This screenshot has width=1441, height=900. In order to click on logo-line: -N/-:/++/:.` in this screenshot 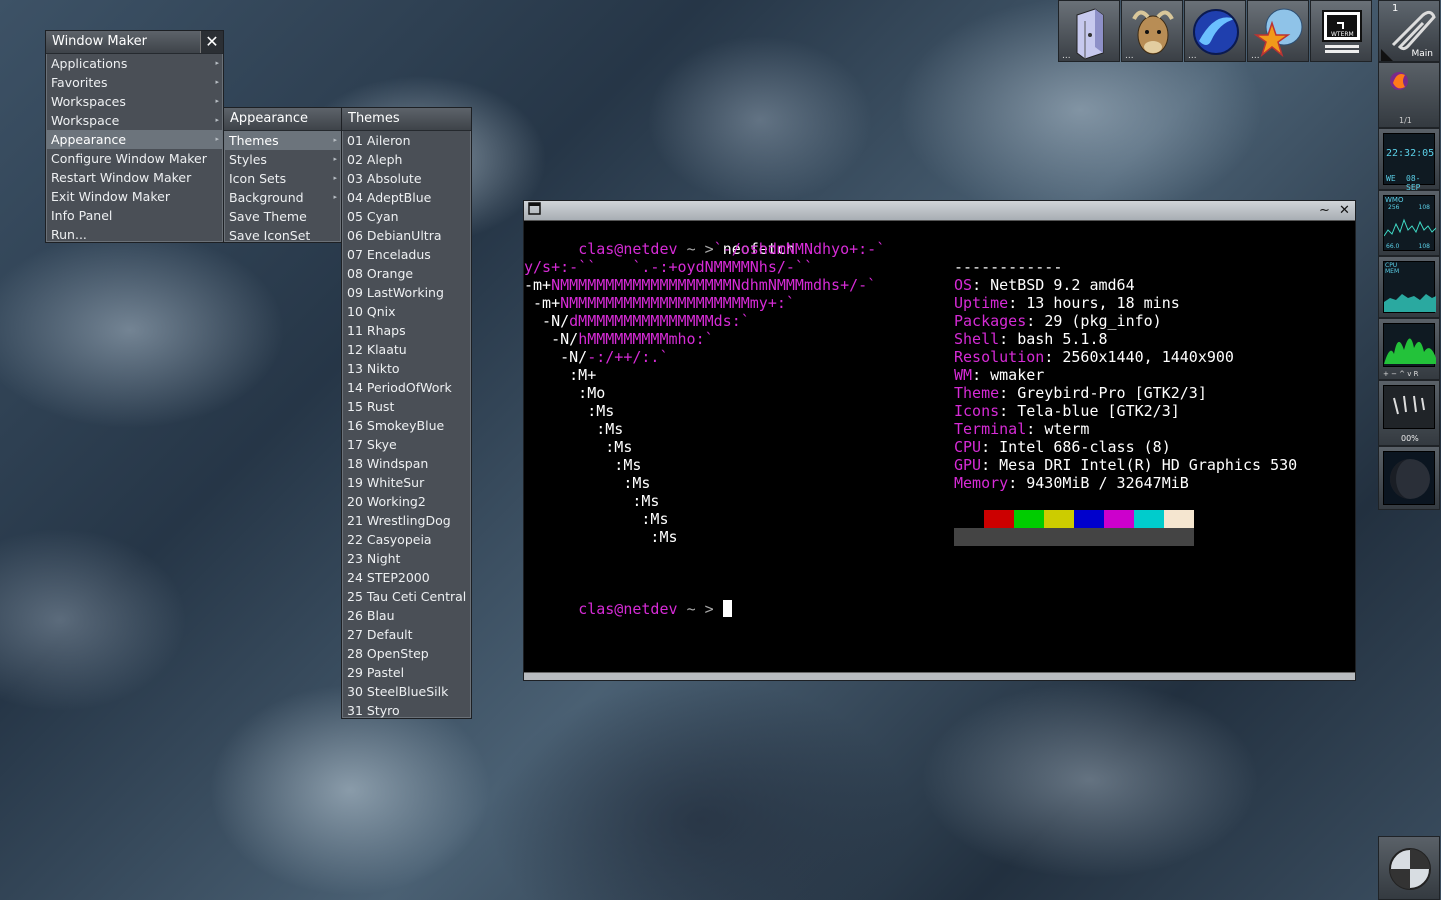, I will do `click(596, 357)`.